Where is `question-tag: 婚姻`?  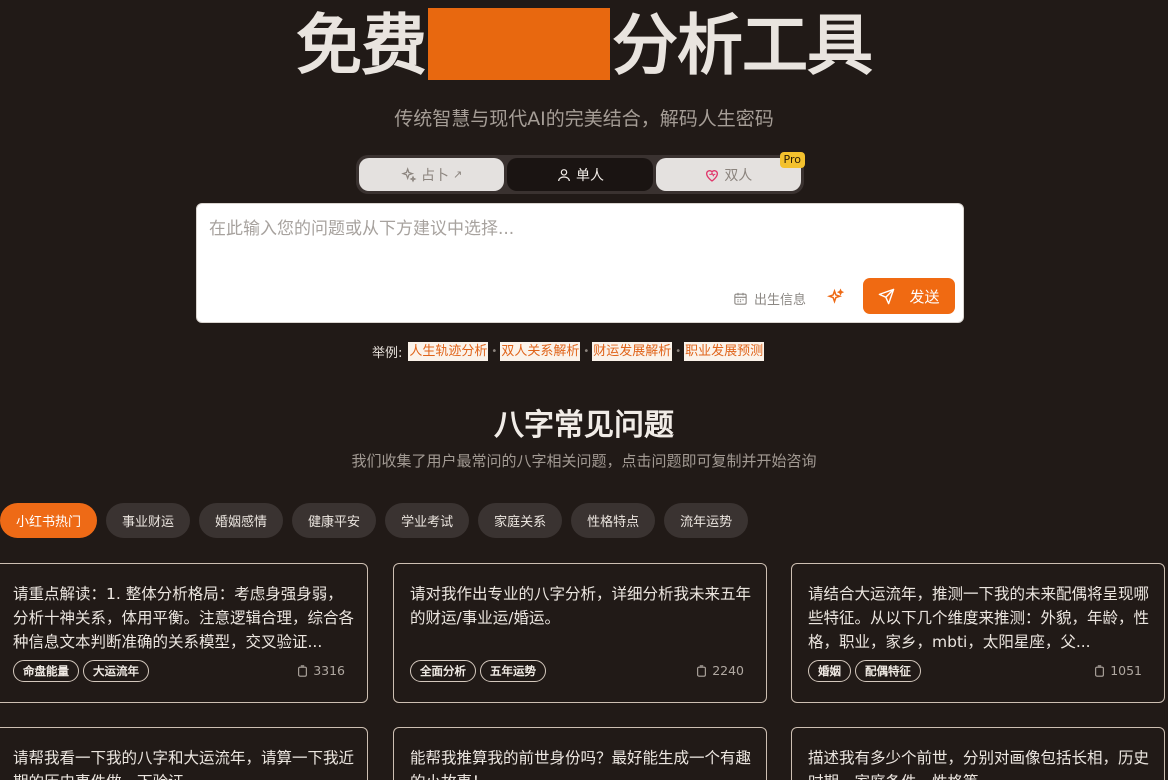 question-tag: 婚姻 is located at coordinates (829, 671).